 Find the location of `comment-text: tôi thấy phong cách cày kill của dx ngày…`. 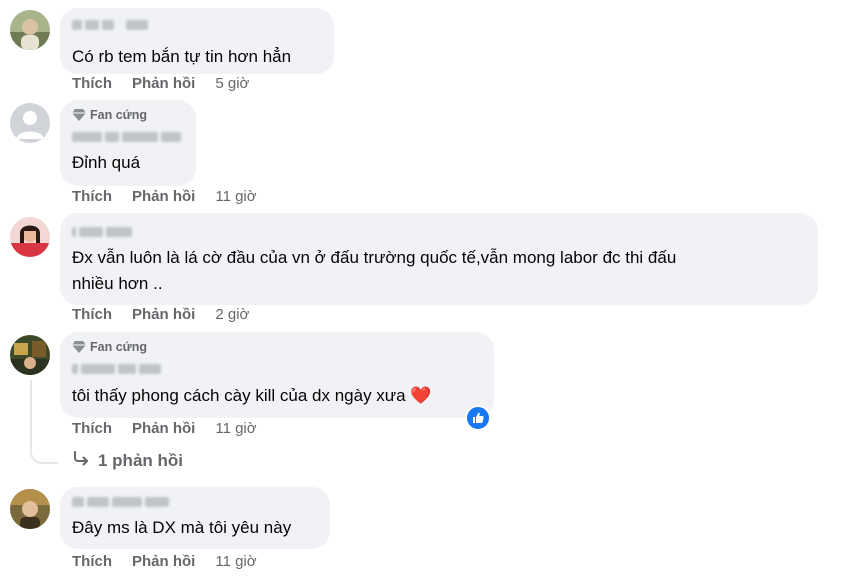

comment-text: tôi thấy phong cách cày kill của dx ngày… is located at coordinates (252, 395).